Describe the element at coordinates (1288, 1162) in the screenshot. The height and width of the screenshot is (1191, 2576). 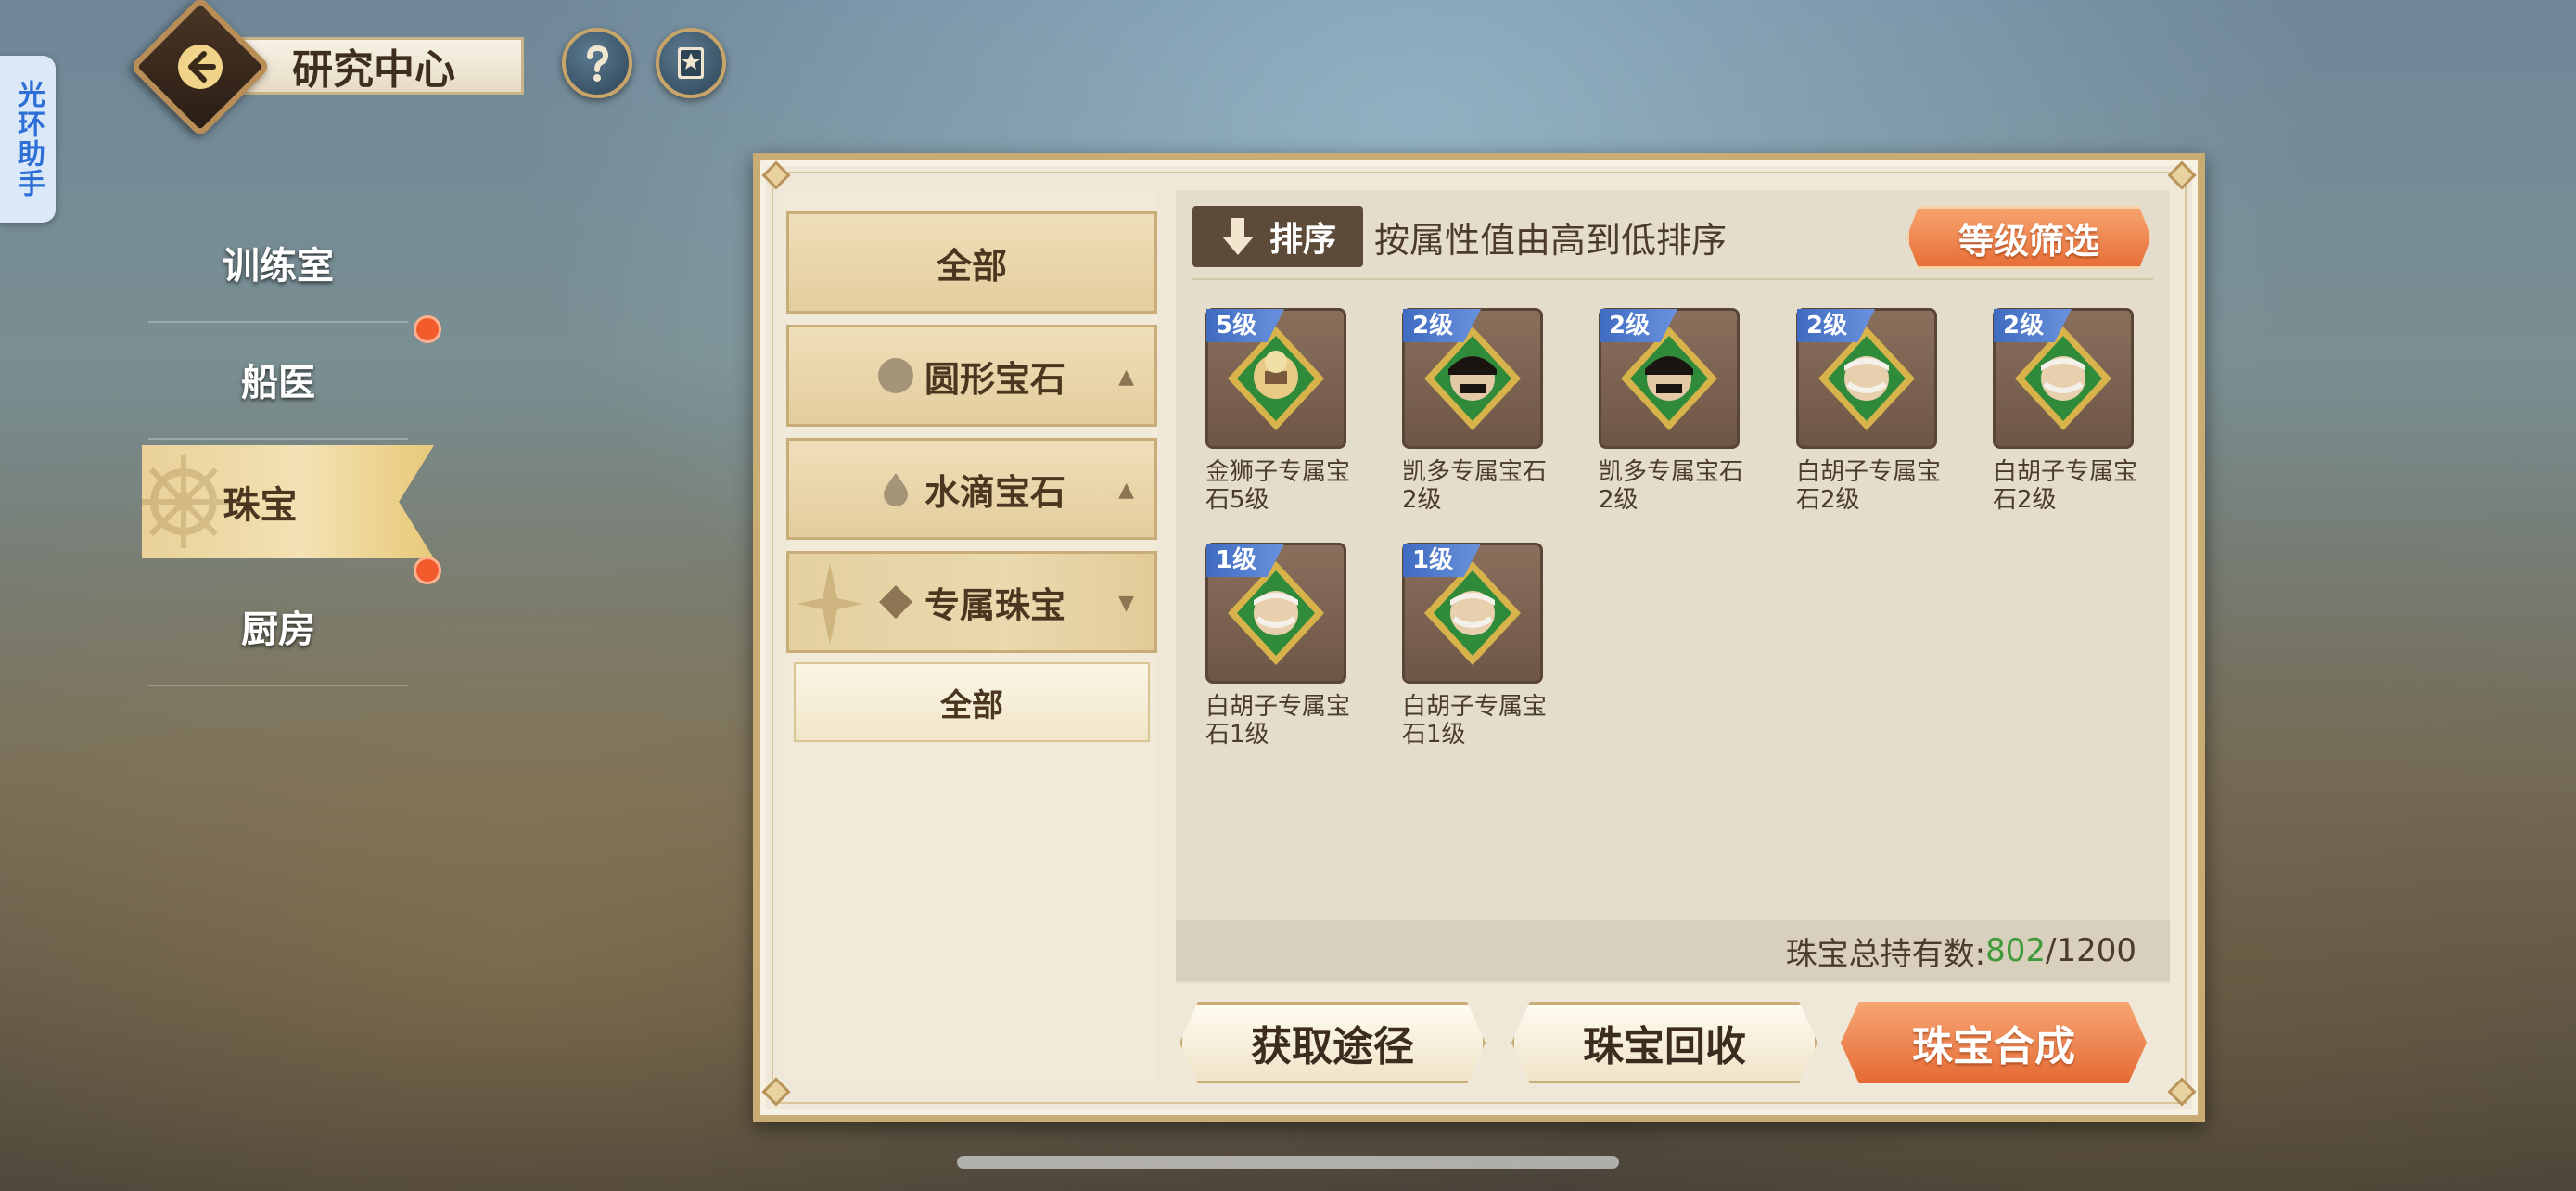
I see `home-indicator` at that location.